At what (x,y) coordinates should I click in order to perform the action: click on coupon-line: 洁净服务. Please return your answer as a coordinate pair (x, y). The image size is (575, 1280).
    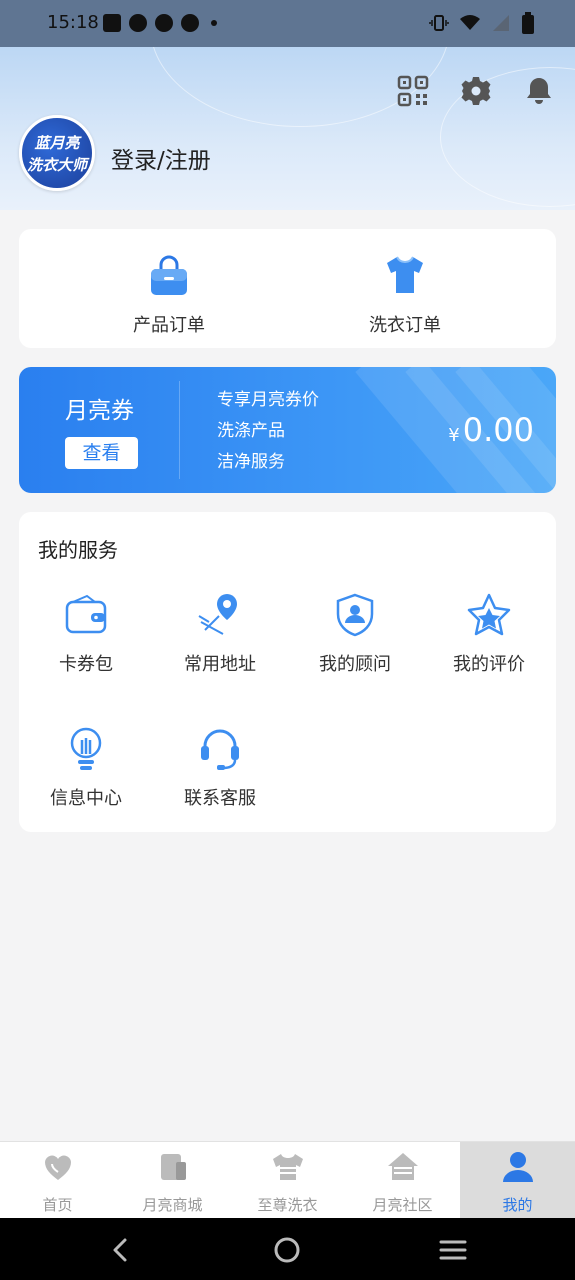
    Looking at the image, I should click on (251, 462).